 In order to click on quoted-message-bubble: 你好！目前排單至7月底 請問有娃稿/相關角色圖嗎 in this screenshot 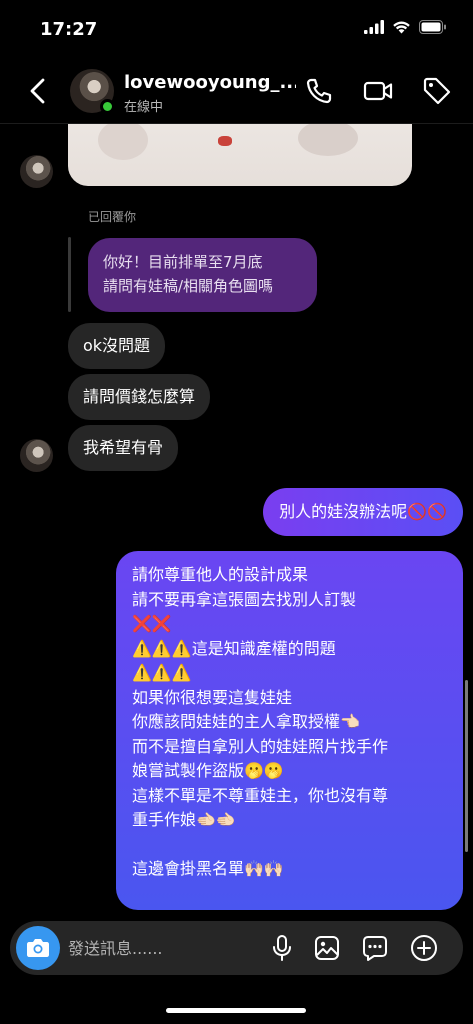, I will do `click(202, 275)`.